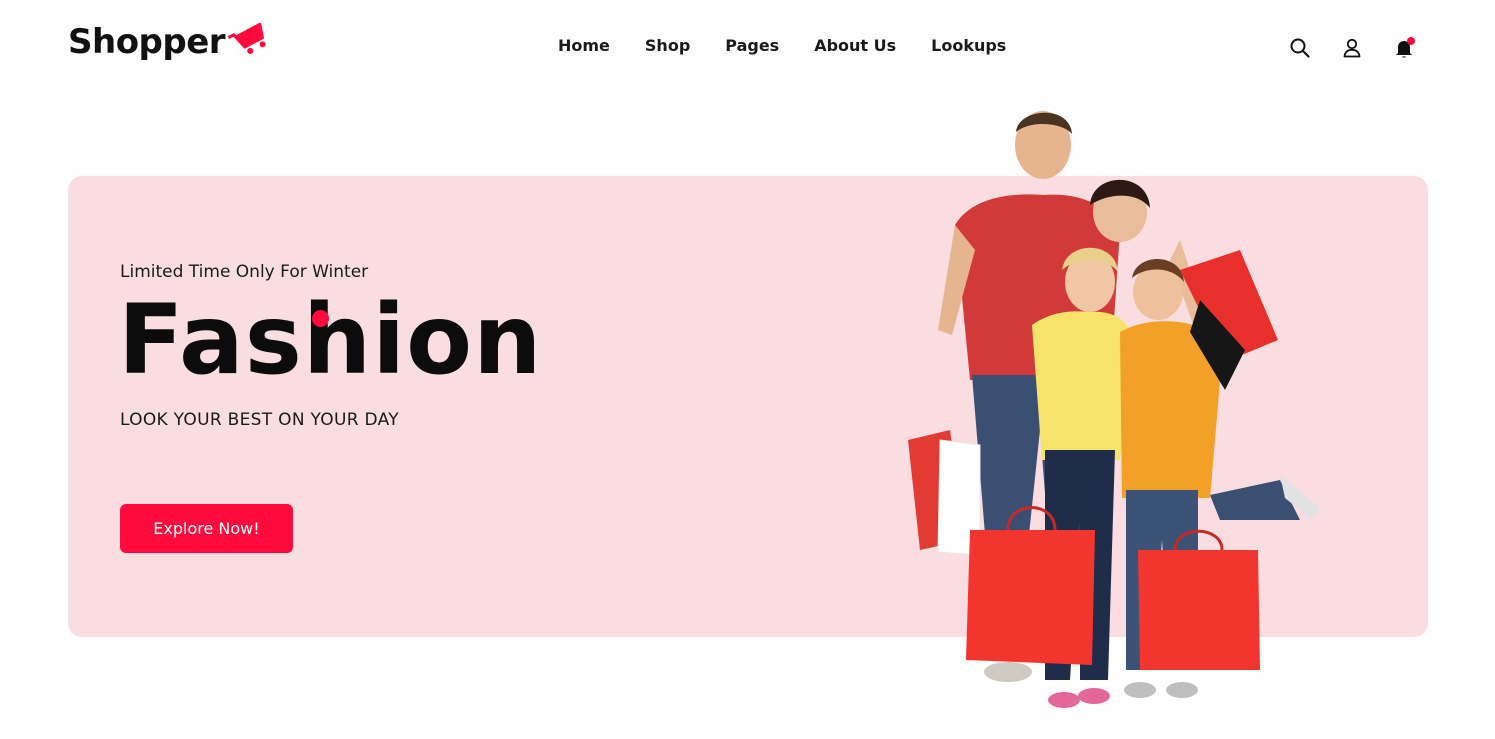 Image resolution: width=1495 pixels, height=739 pixels. I want to click on nav-lookups: Lookups, so click(968, 45).